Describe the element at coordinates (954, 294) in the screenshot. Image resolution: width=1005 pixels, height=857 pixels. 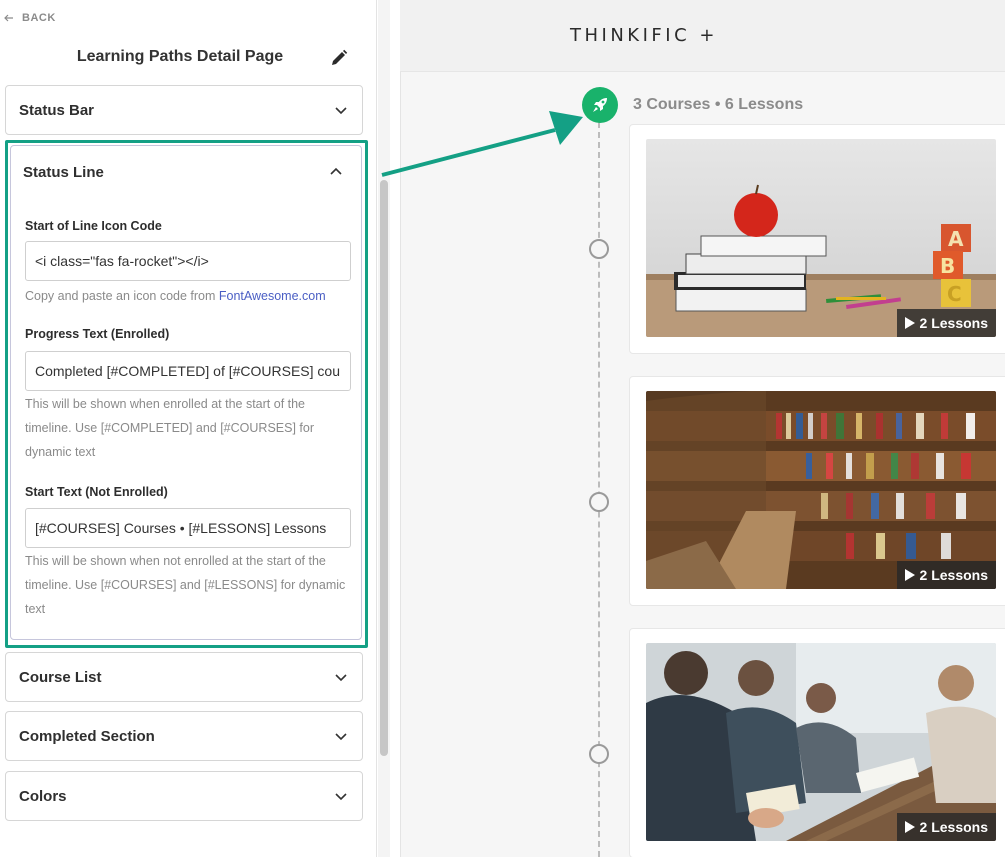
I see `svg-text: C` at that location.